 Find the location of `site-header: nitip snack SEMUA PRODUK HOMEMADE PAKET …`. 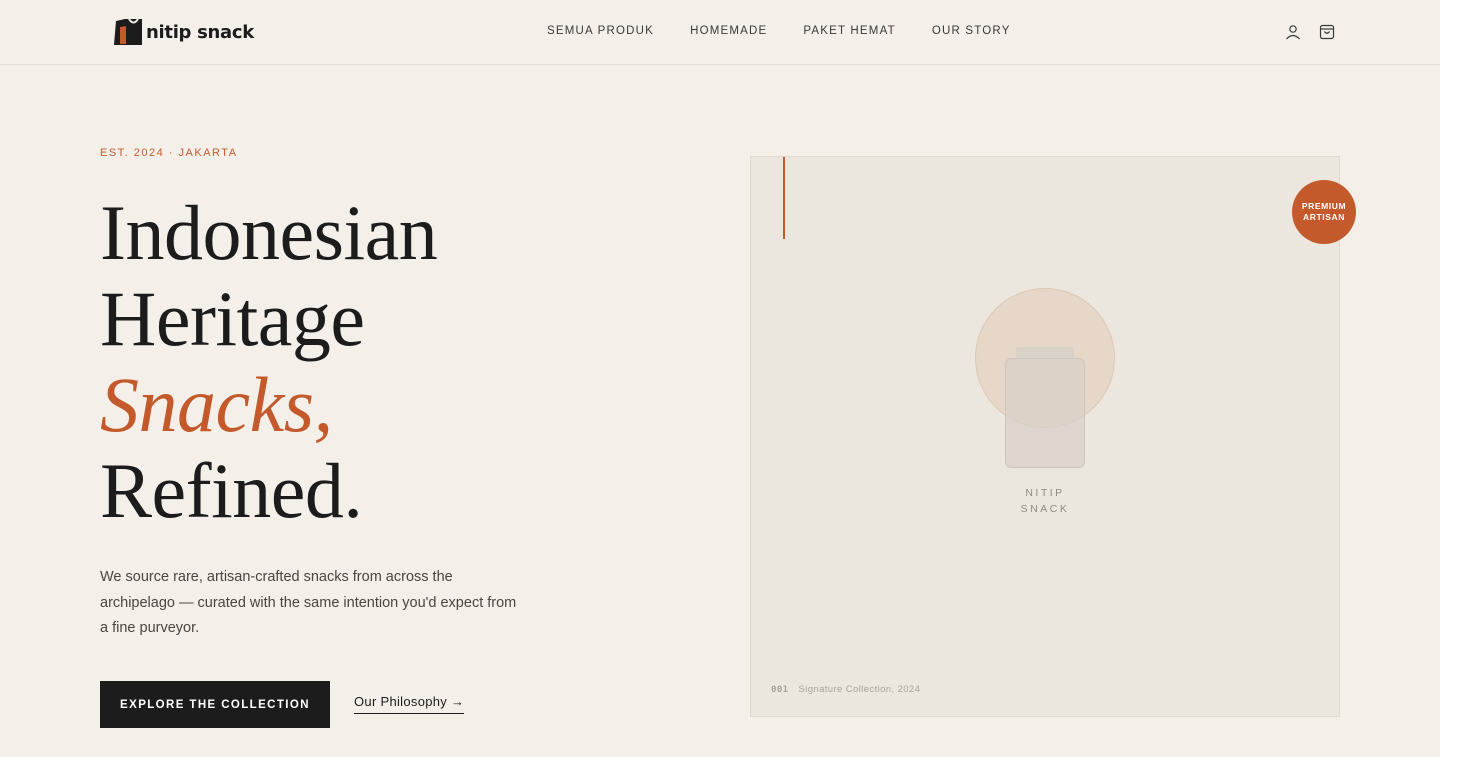

site-header: nitip snack SEMUA PRODUK HOMEMADE PAKET … is located at coordinates (720, 32).